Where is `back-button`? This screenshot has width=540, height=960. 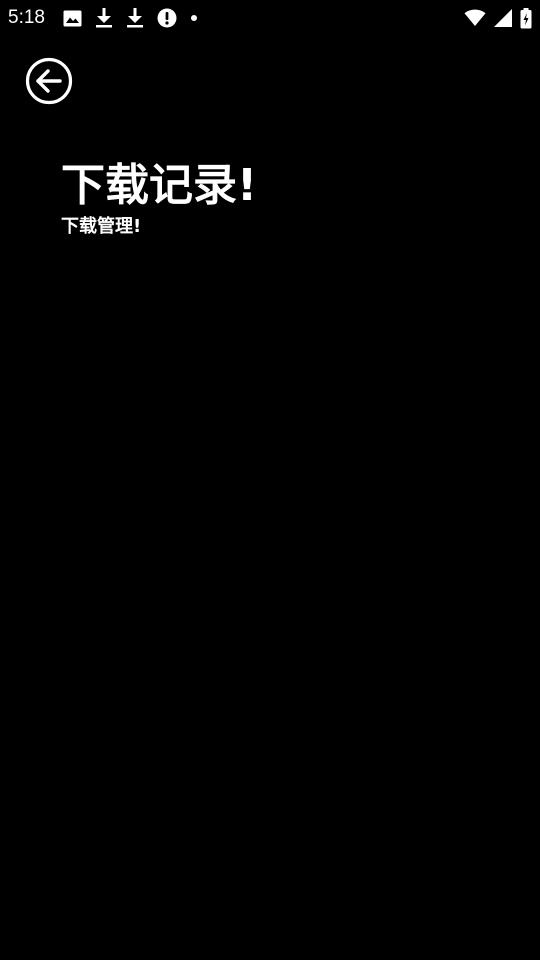
back-button is located at coordinates (49, 81).